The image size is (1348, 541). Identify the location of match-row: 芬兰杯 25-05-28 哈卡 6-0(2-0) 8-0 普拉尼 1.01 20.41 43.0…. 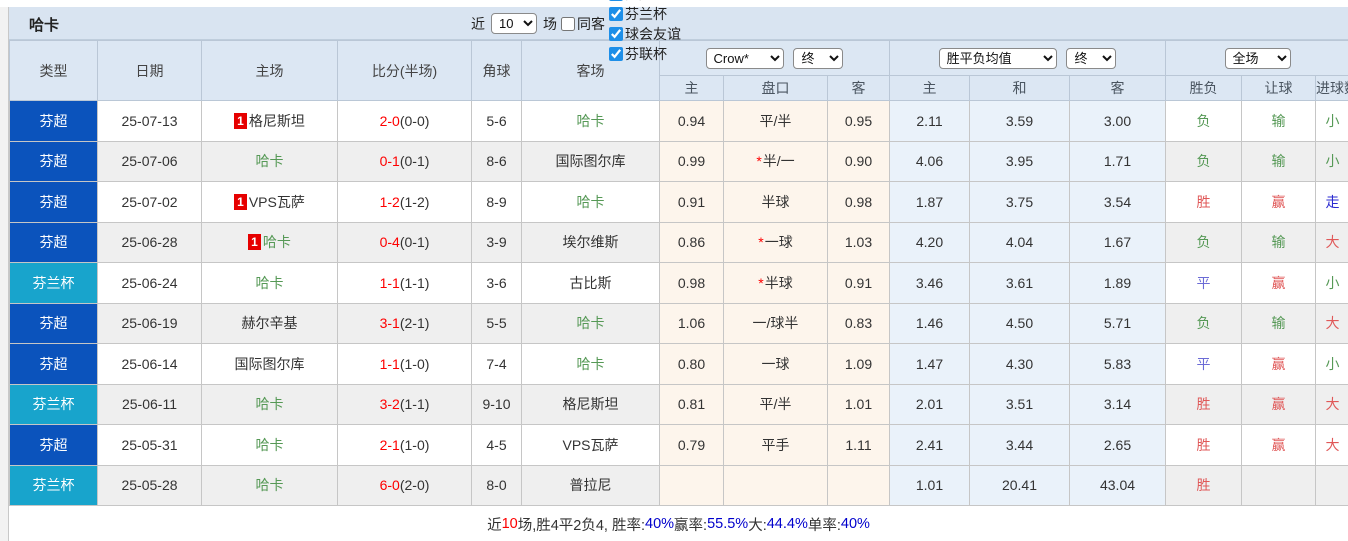
(678, 485).